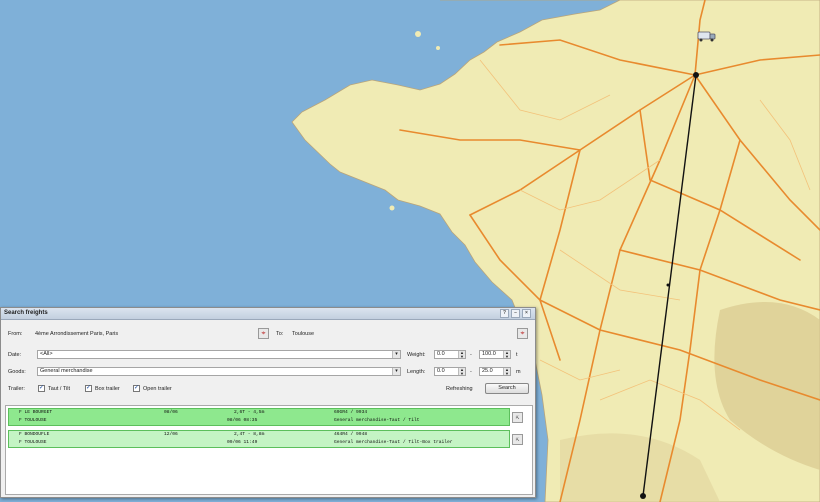  Describe the element at coordinates (46, 354) in the screenshot. I see `date-select-value: <All>` at that location.